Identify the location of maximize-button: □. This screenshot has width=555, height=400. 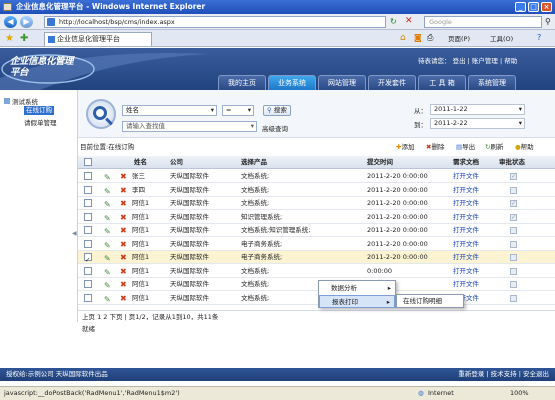
(533, 7).